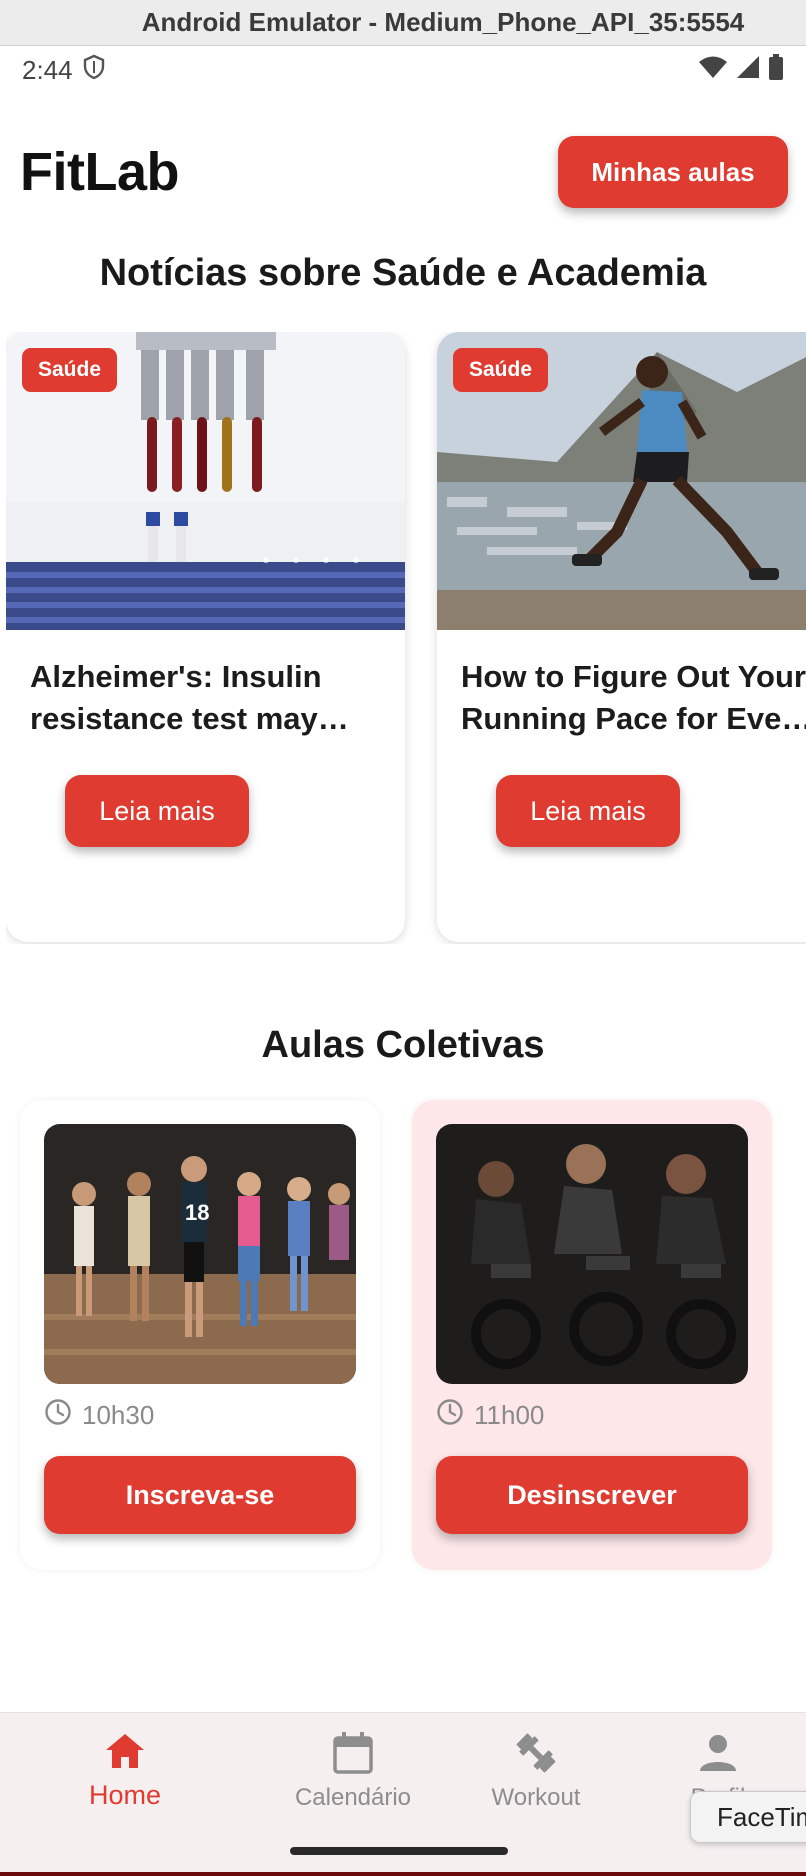 This screenshot has height=1876, width=806. I want to click on status-time: 2:44, so click(47, 69).